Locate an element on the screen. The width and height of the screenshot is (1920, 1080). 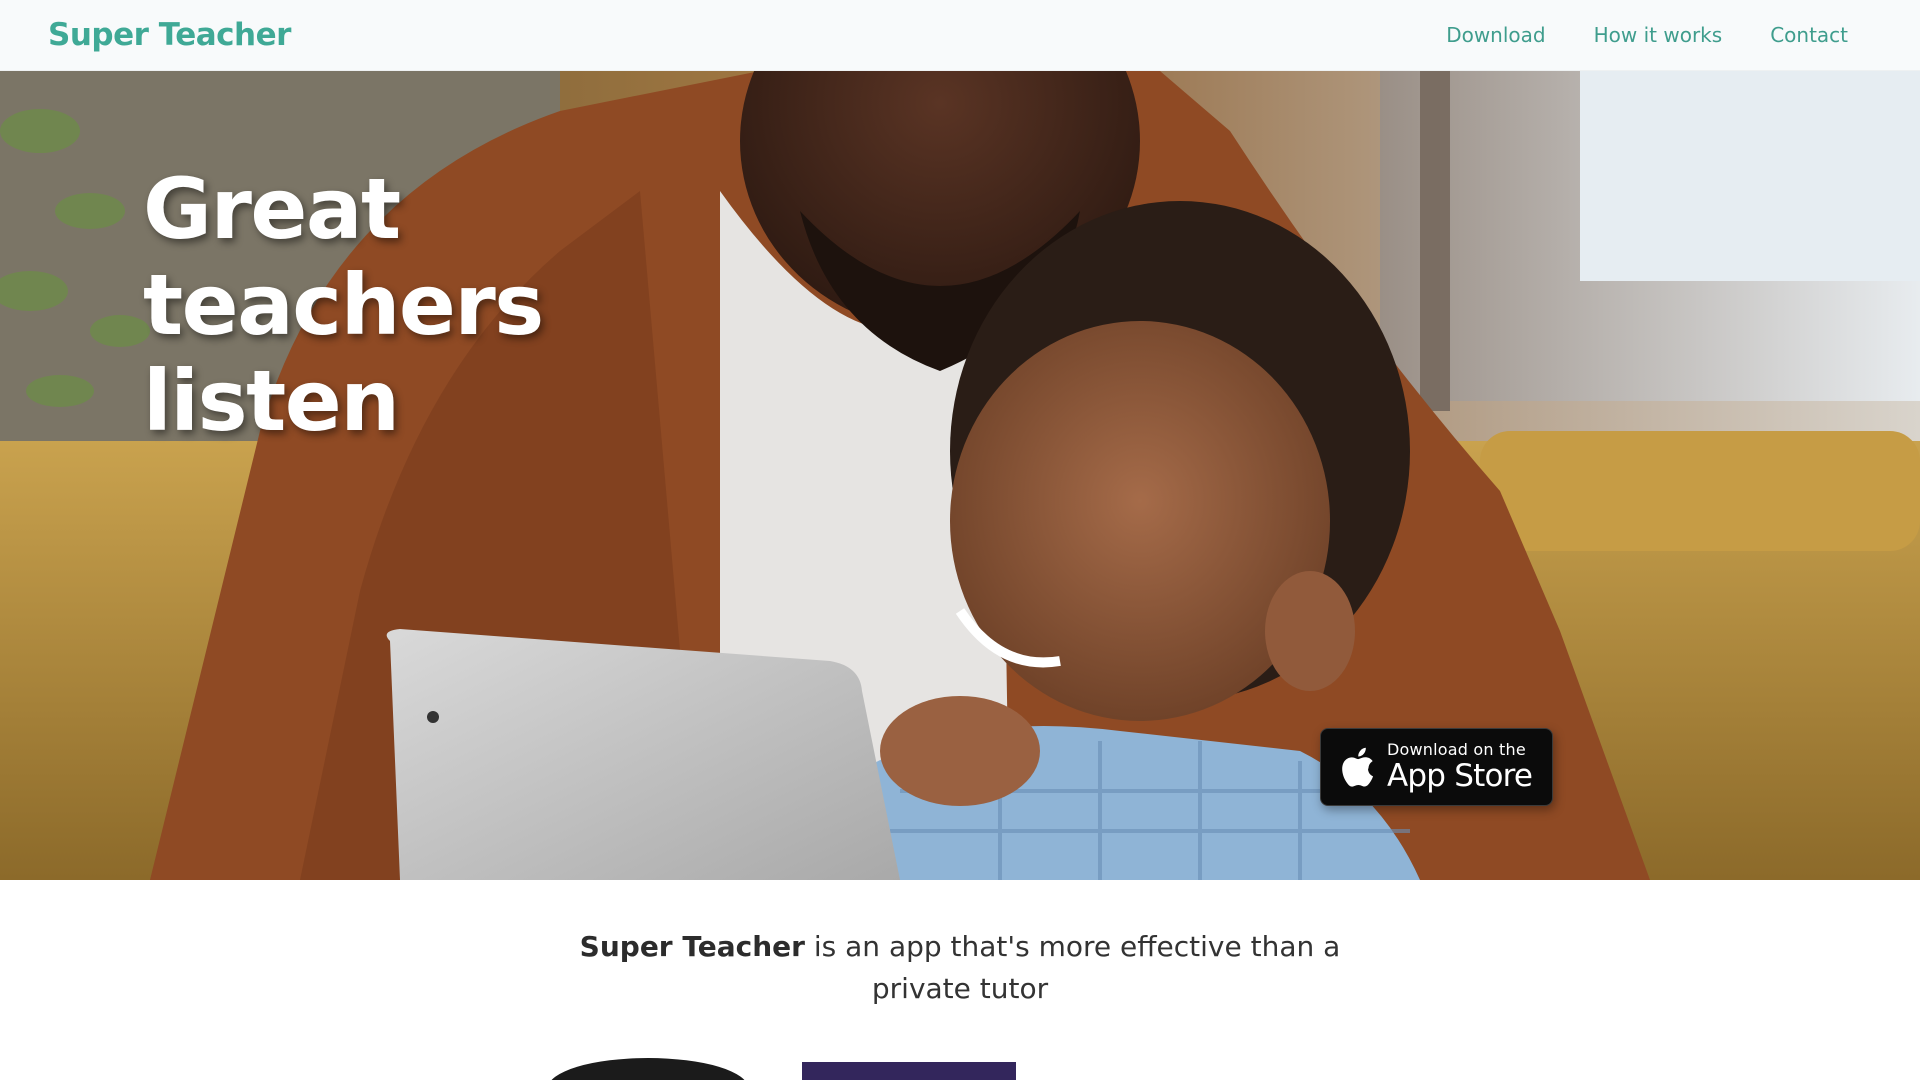
app-store-badge-big-text: App Store is located at coordinates (1460, 776).